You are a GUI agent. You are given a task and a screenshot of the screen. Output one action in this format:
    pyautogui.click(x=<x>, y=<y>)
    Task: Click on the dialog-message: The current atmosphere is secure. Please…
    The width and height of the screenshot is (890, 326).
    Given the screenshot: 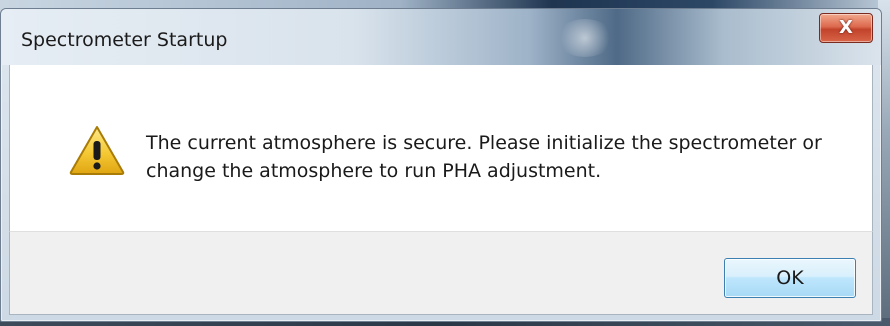 What is the action you would take?
    pyautogui.click(x=496, y=157)
    